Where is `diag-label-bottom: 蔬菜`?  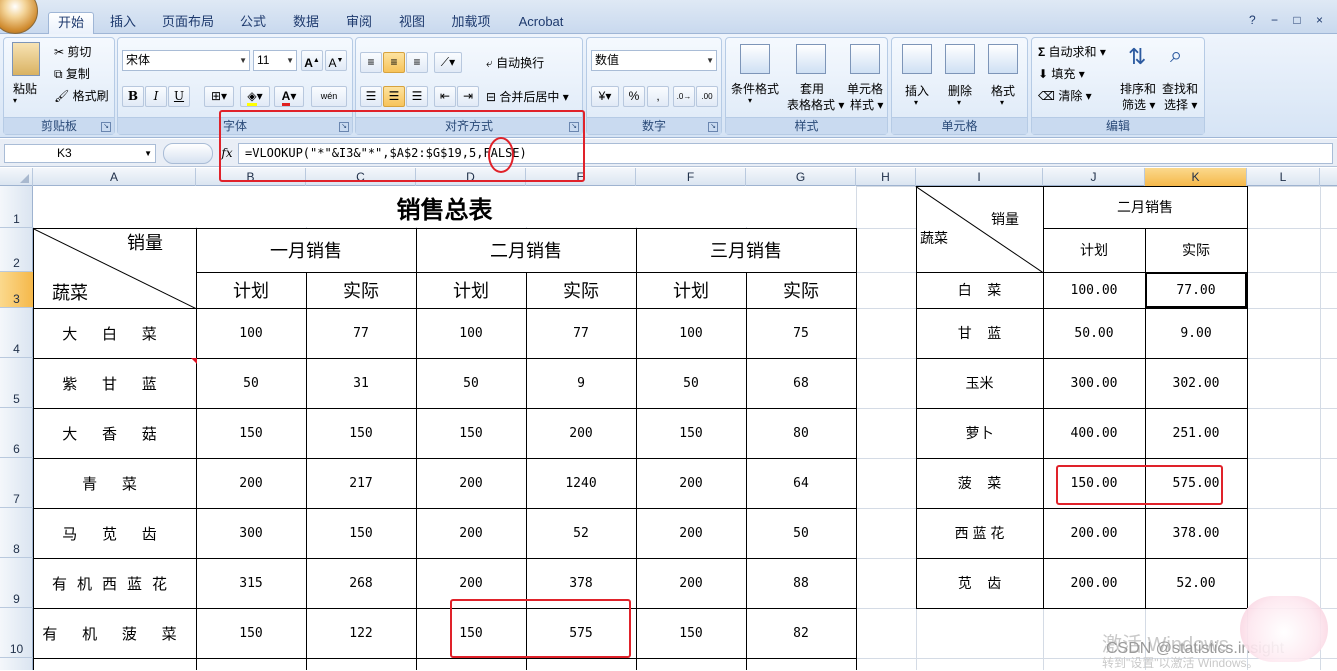 diag-label-bottom: 蔬菜 is located at coordinates (70, 291).